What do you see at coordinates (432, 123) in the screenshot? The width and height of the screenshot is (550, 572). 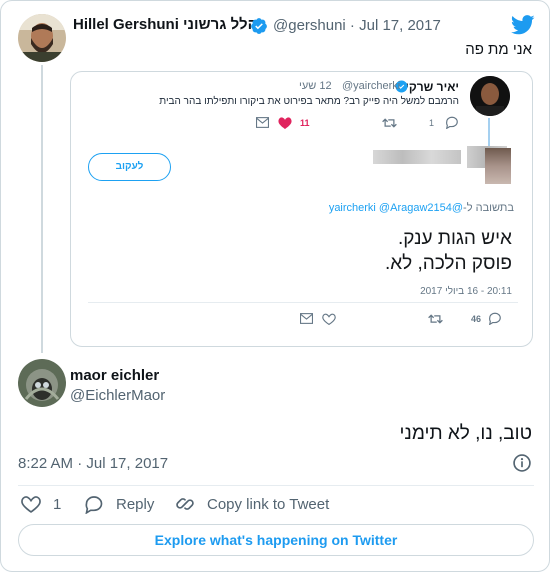 I see `screenshot-reply-count: 1` at bounding box center [432, 123].